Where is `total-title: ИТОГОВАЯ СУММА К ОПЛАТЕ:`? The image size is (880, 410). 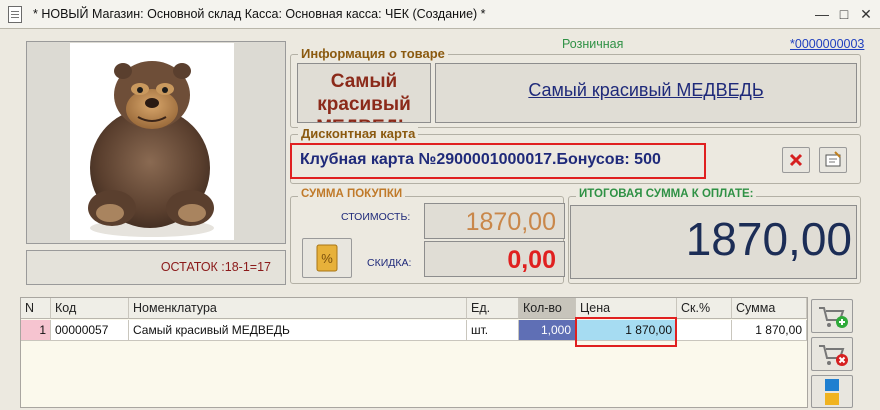
total-title: ИТОГОВАЯ СУММА К ОПЛАТЕ: is located at coordinates (666, 194).